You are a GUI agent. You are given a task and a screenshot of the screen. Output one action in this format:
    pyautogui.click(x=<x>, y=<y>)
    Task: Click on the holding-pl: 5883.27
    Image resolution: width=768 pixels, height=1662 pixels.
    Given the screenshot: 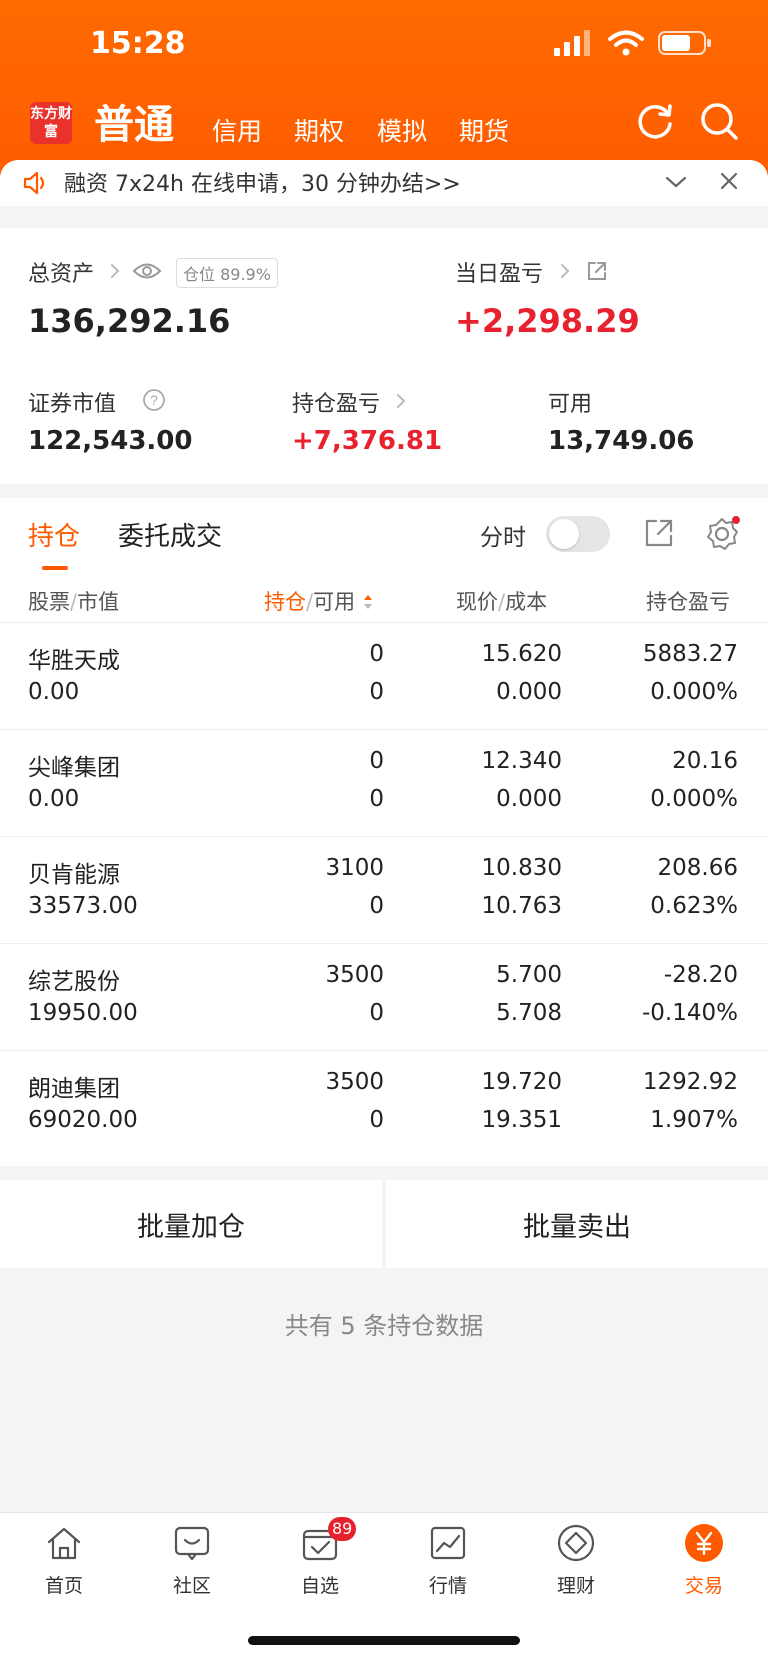 What is the action you would take?
    pyautogui.click(x=690, y=654)
    